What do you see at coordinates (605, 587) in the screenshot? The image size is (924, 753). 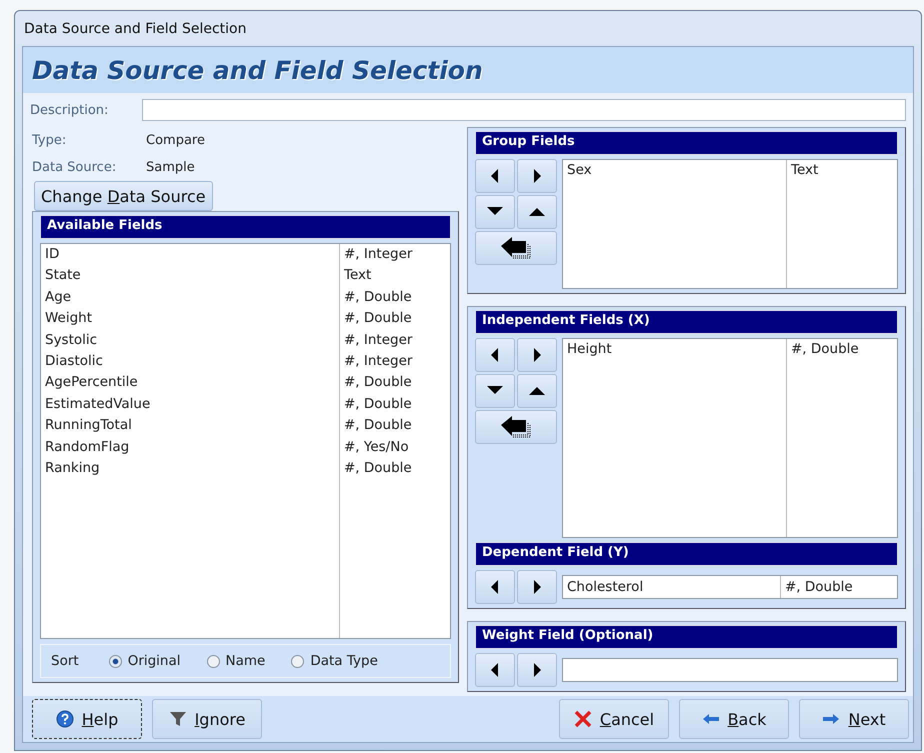 I see `field-name: Cholesterol` at bounding box center [605, 587].